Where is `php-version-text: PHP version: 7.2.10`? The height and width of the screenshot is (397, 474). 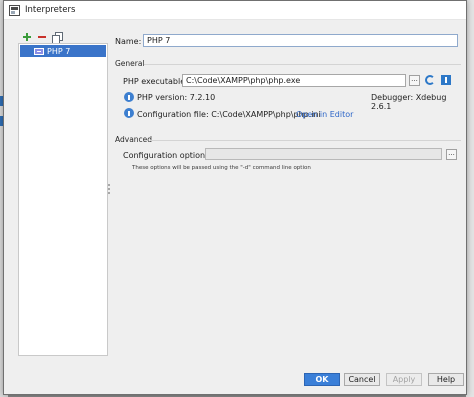 php-version-text: PHP version: 7.2.10 is located at coordinates (176, 97).